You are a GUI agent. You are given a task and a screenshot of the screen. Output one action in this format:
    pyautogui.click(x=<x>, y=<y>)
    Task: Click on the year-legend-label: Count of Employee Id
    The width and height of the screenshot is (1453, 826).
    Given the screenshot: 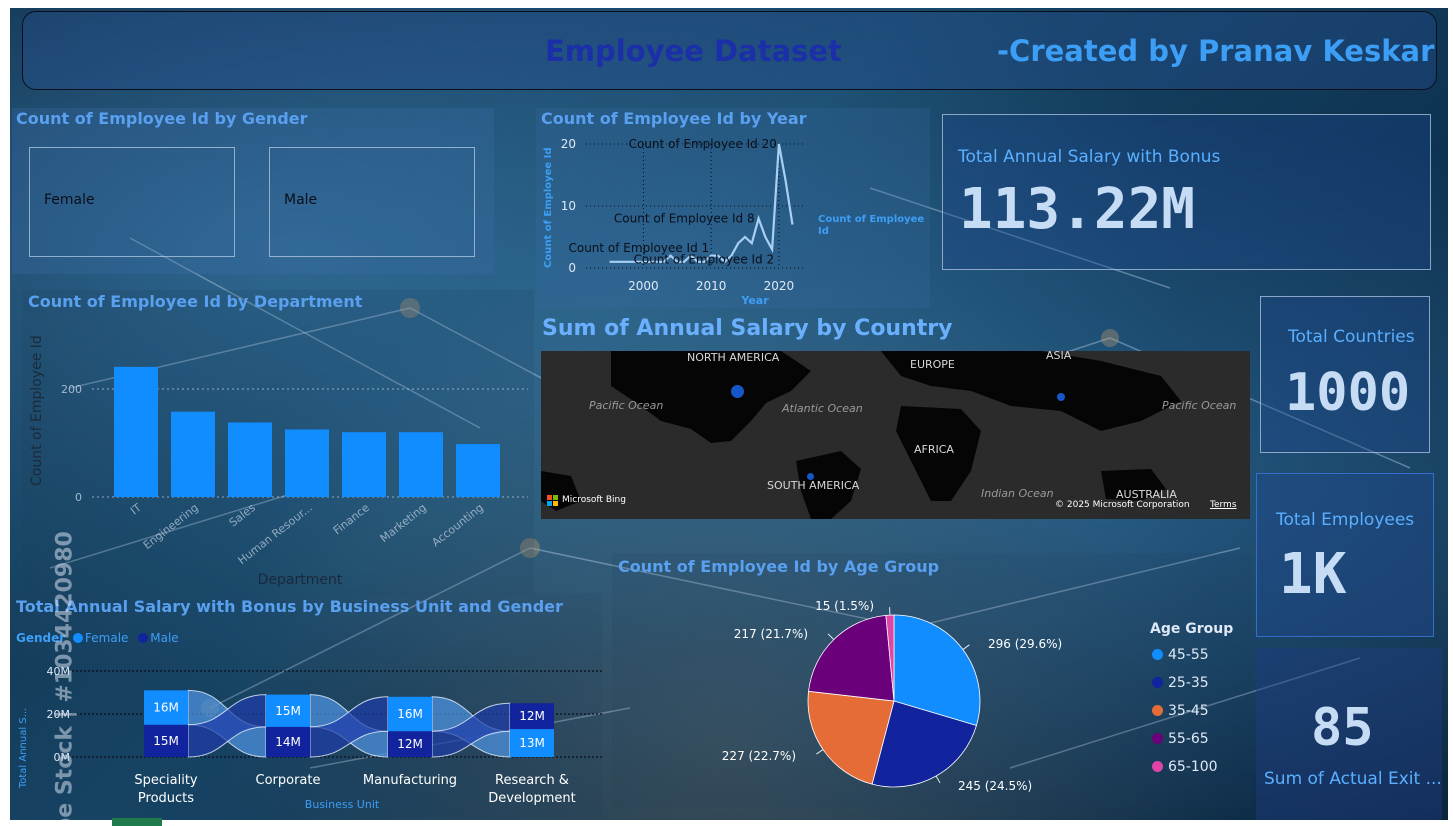 What is the action you would take?
    pyautogui.click(x=871, y=225)
    